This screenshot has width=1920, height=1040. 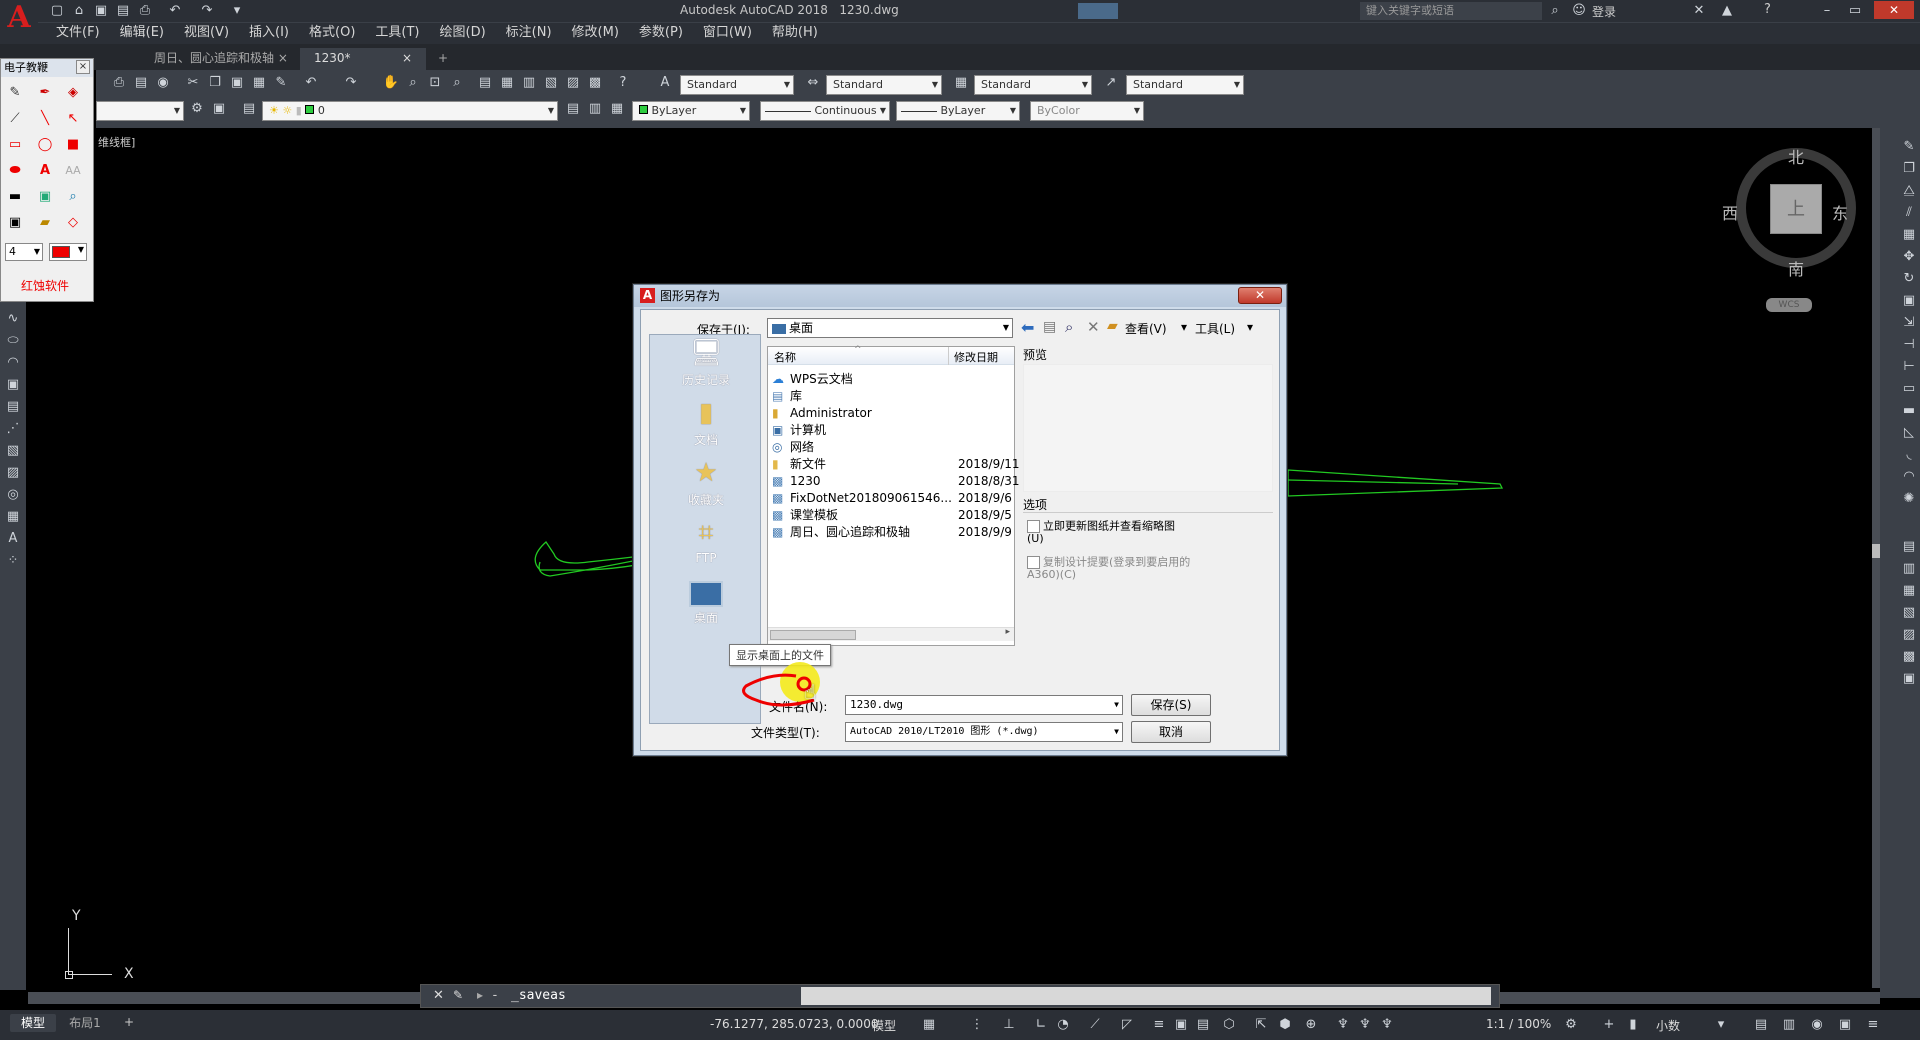 I want to click on search-web-icon: ⌕, so click(x=1069, y=327).